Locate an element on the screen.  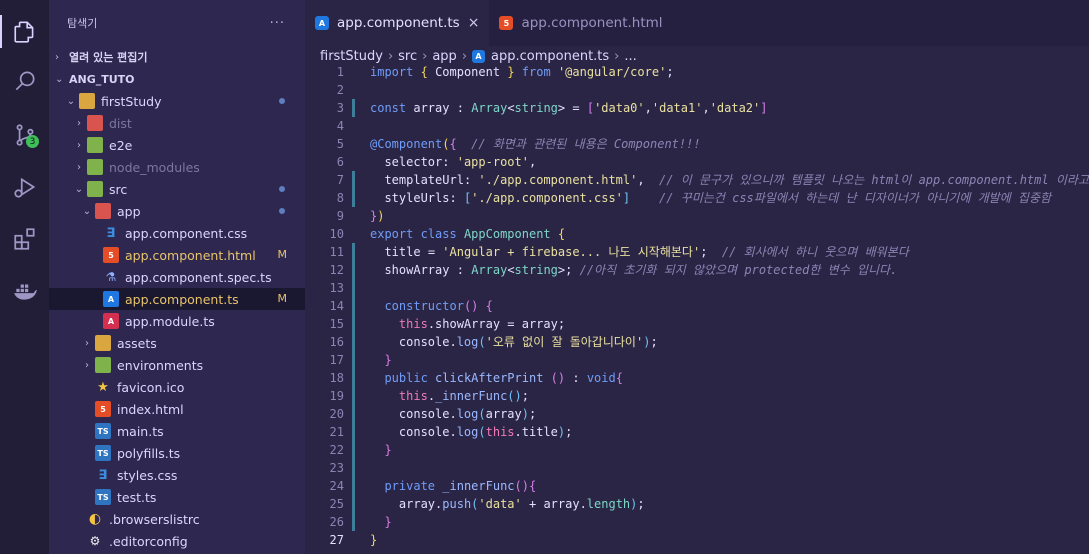
code-line: 19 this._innerFunc(); is located at coordinates (697, 396).